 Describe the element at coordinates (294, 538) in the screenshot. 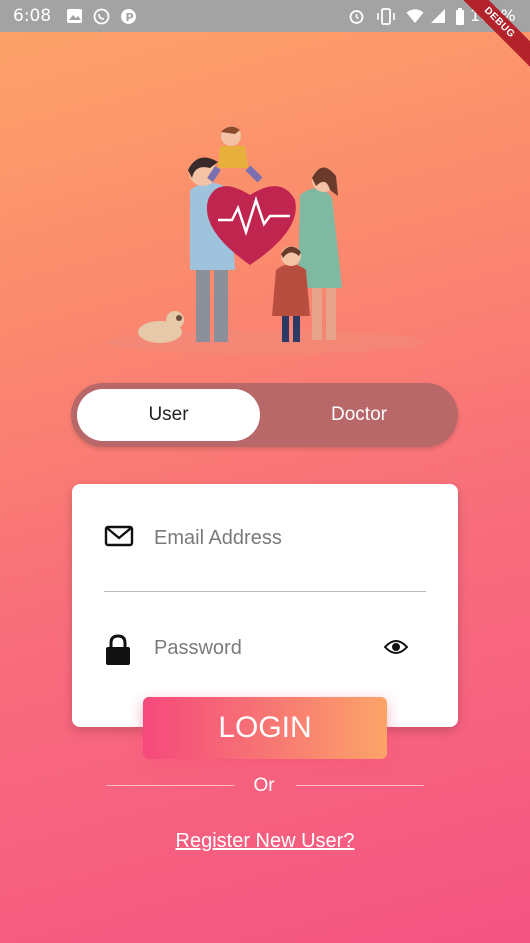

I see `email-field` at that location.